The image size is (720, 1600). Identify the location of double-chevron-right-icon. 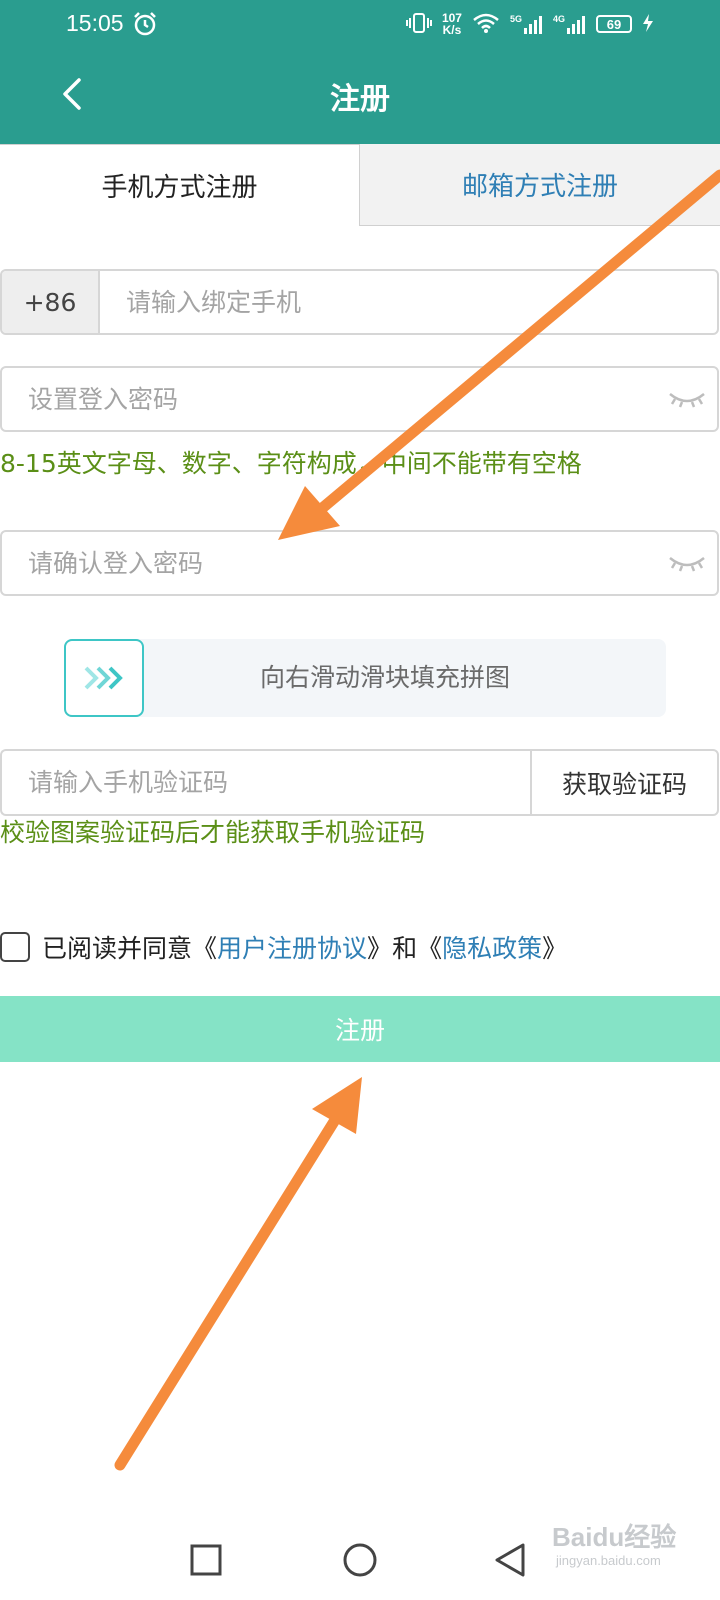
(103, 678).